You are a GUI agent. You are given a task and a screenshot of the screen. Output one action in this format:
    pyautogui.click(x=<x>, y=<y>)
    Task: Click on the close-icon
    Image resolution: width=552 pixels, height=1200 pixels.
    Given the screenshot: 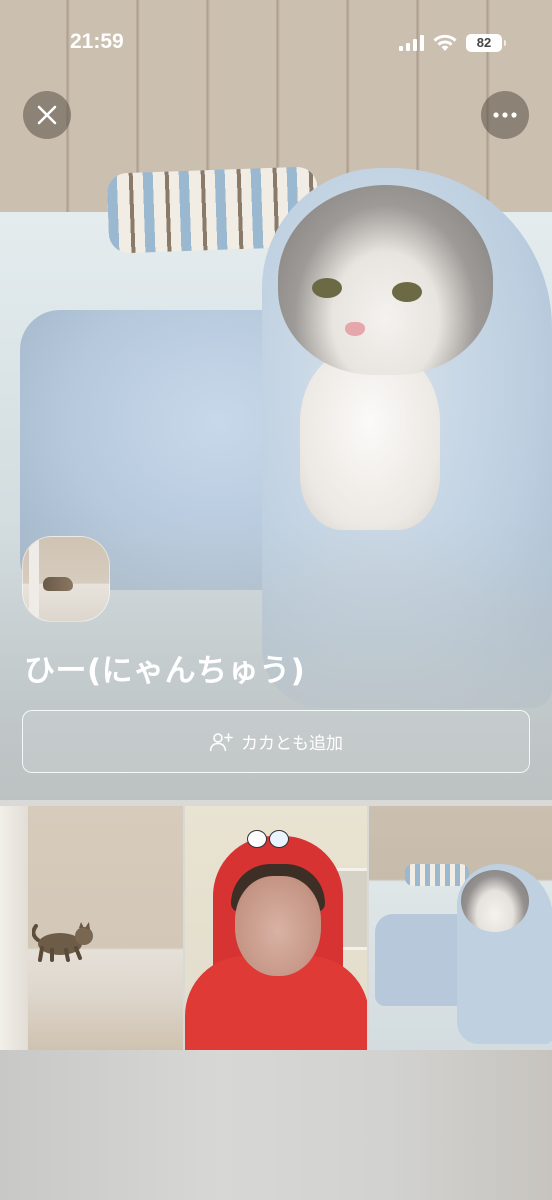 What is the action you would take?
    pyautogui.click(x=47, y=115)
    